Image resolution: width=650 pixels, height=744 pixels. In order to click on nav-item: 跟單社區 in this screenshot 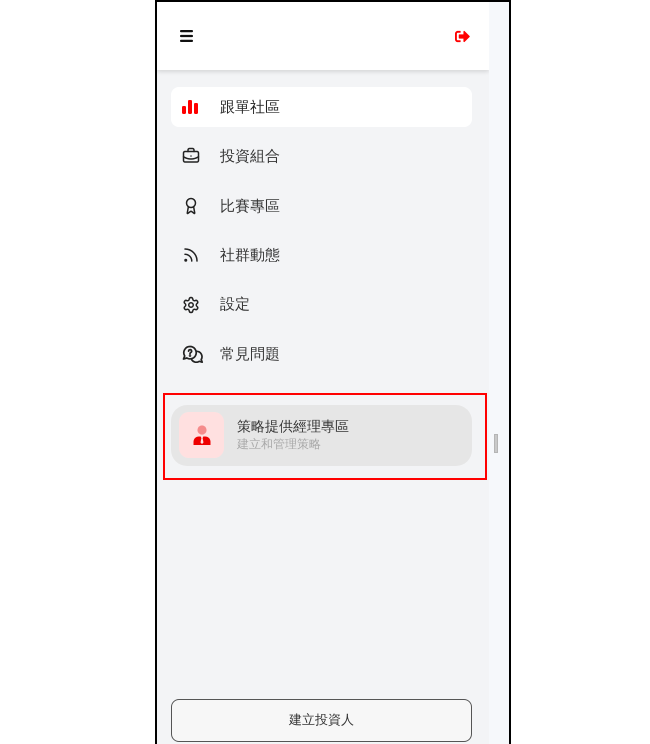, I will do `click(321, 107)`.